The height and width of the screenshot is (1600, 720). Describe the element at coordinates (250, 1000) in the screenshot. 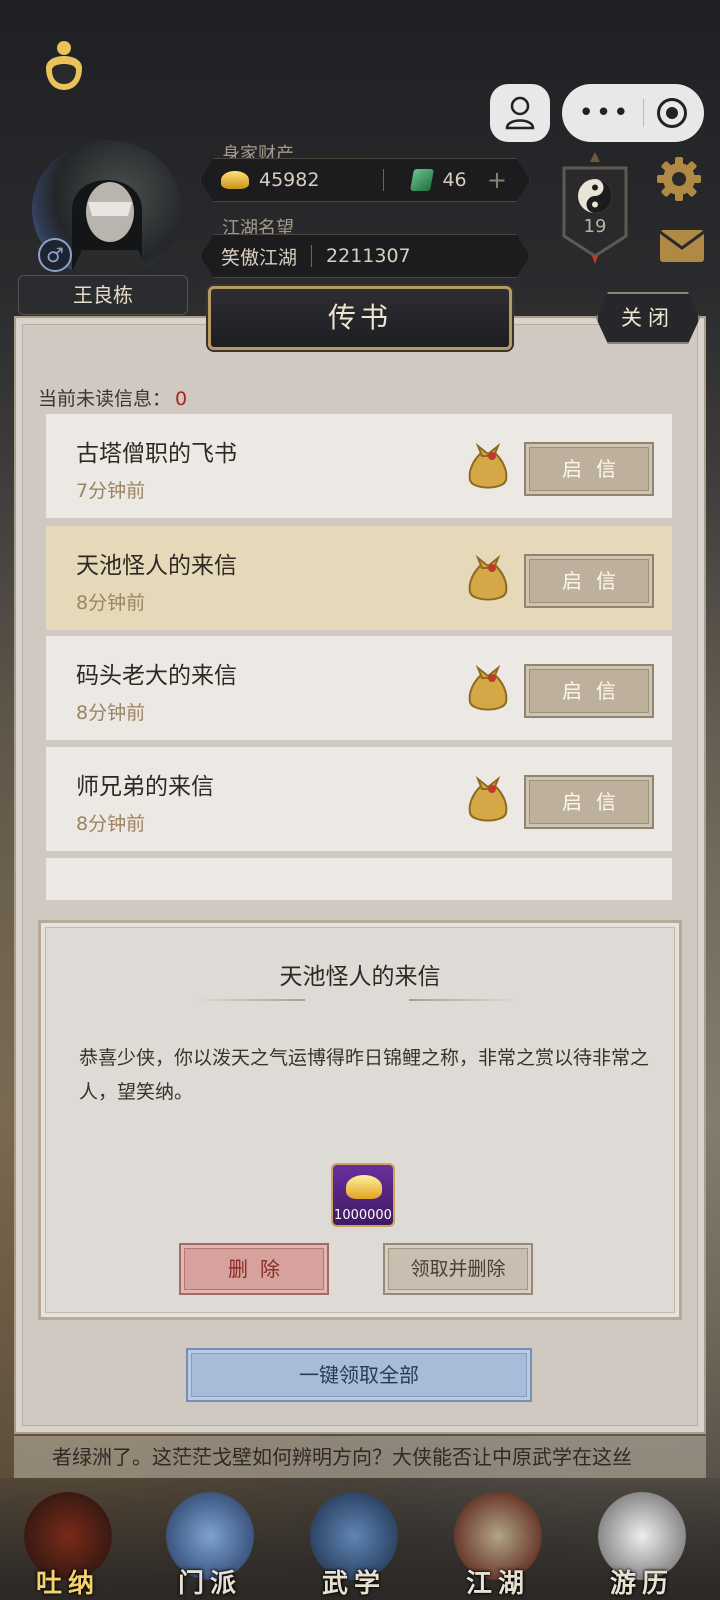

I see `ornament-left` at that location.